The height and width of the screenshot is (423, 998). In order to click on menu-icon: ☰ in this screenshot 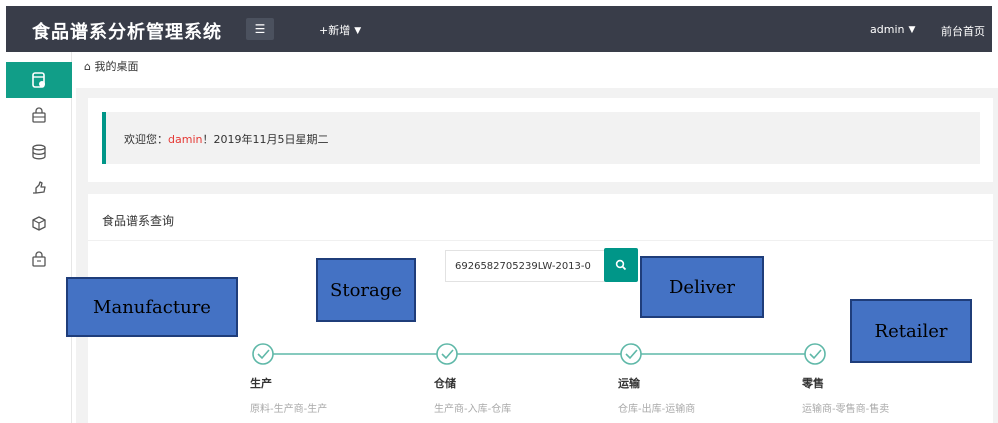, I will do `click(260, 29)`.